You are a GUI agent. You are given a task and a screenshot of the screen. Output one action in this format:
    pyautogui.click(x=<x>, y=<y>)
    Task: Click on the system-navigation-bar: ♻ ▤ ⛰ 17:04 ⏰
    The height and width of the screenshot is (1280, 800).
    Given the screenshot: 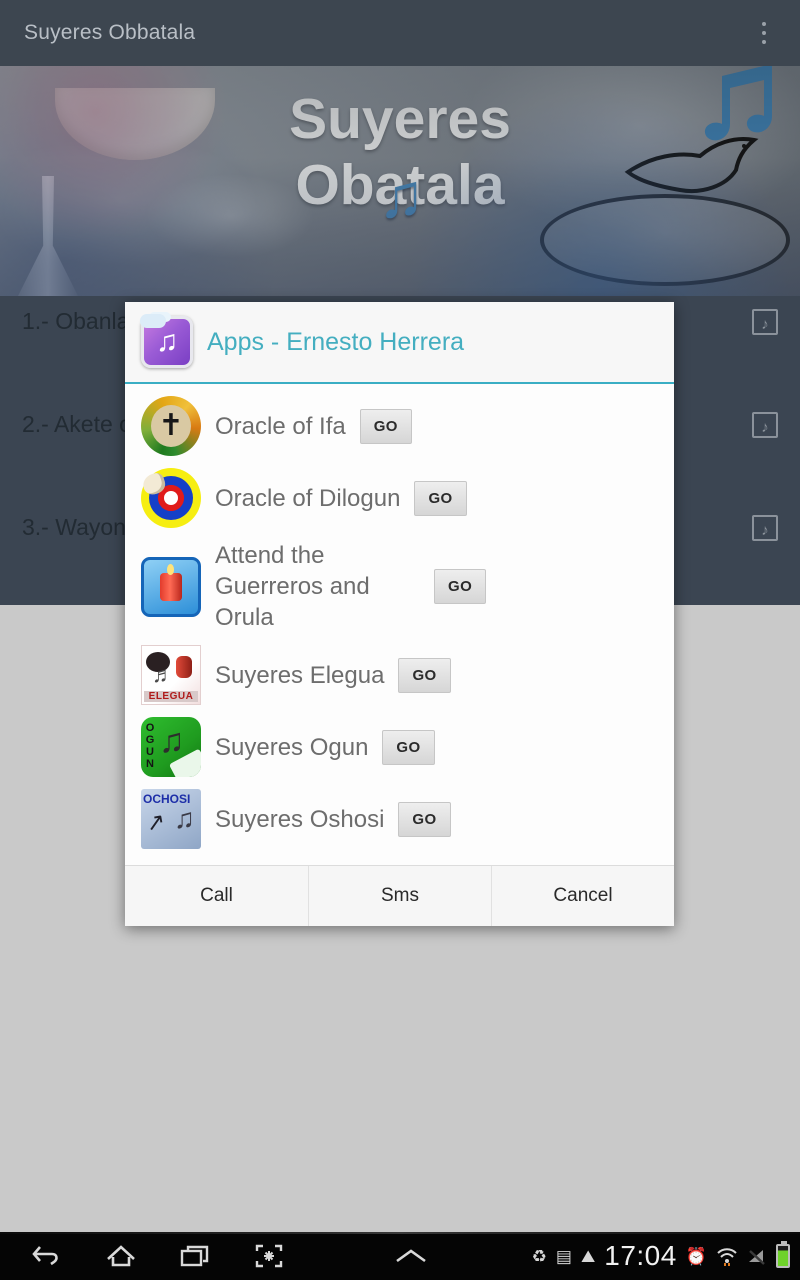 What is the action you would take?
    pyautogui.click(x=400, y=1256)
    